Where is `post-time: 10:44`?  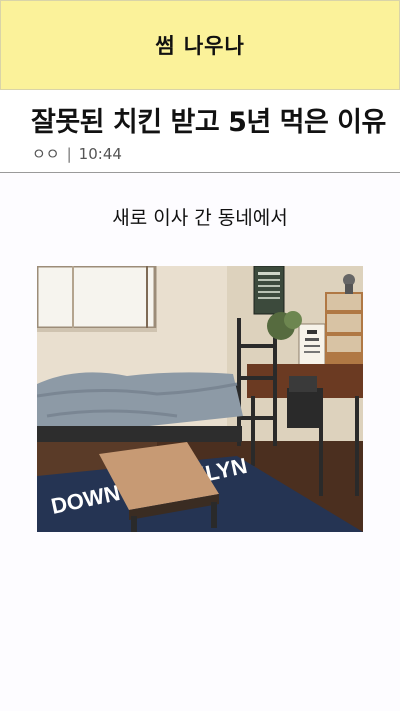
post-time: 10:44 is located at coordinates (100, 153).